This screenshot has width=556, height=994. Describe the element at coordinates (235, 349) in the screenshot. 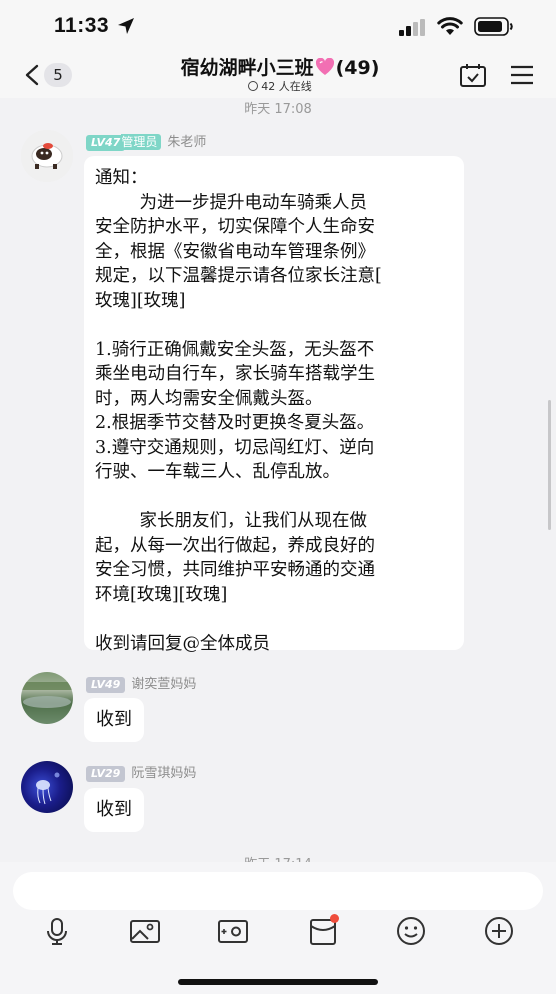

I see `notice-line: 1.骑行正确佩戴安全头盔，无头盔不` at that location.